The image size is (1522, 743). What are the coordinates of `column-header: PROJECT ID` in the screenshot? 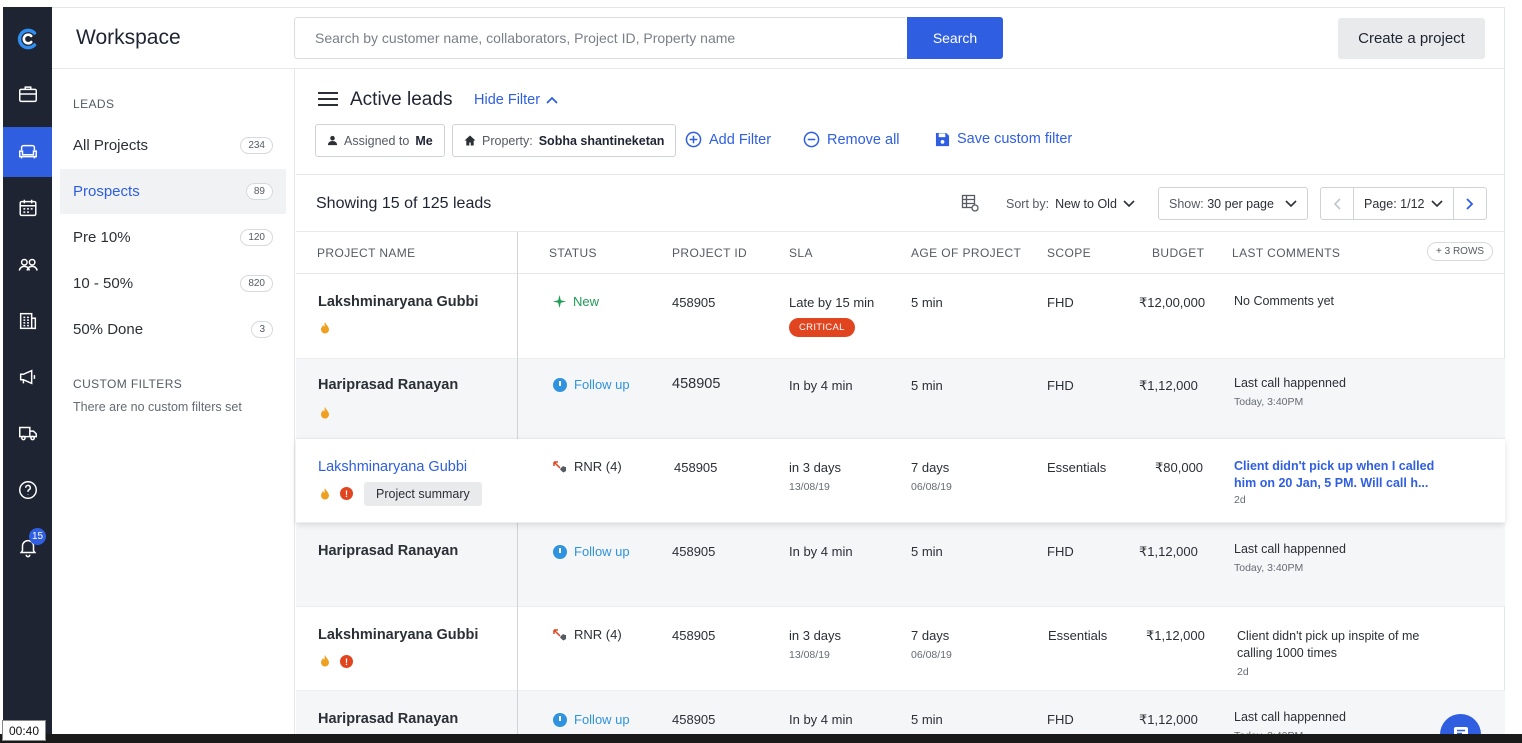 It's located at (709, 253).